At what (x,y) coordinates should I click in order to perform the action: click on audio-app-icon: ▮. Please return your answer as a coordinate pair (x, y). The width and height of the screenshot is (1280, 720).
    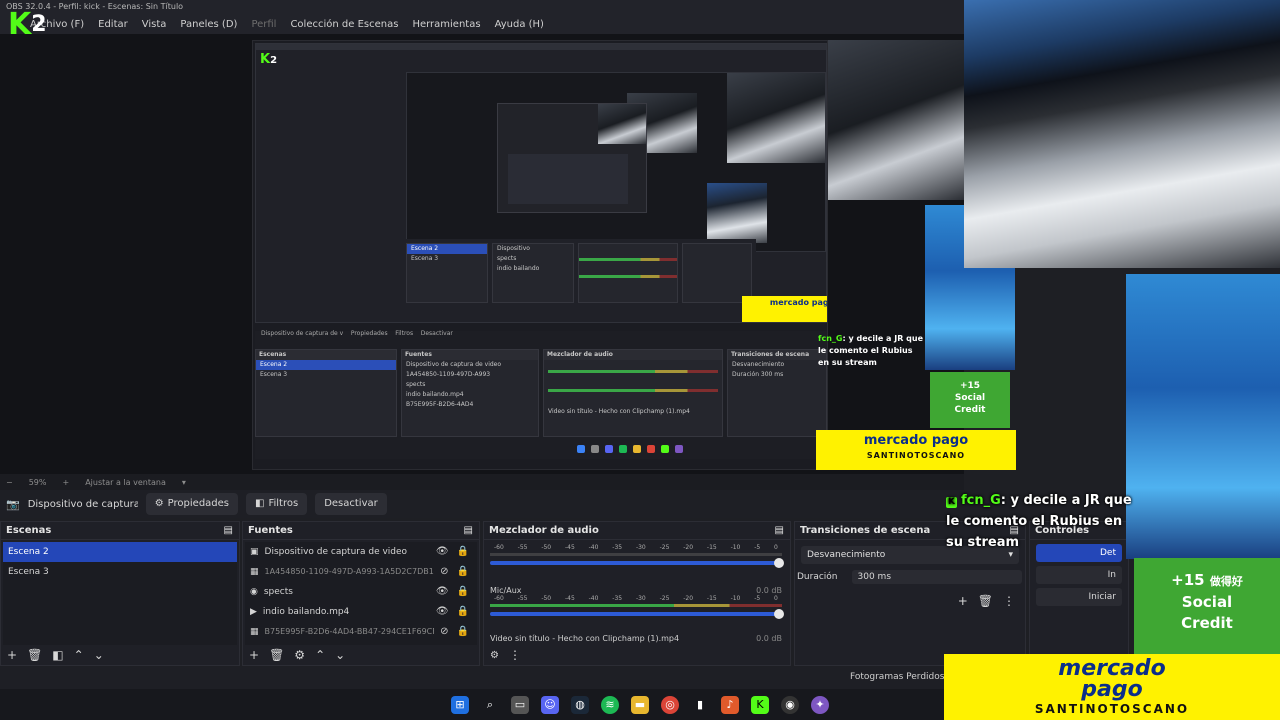
    Looking at the image, I should click on (700, 705).